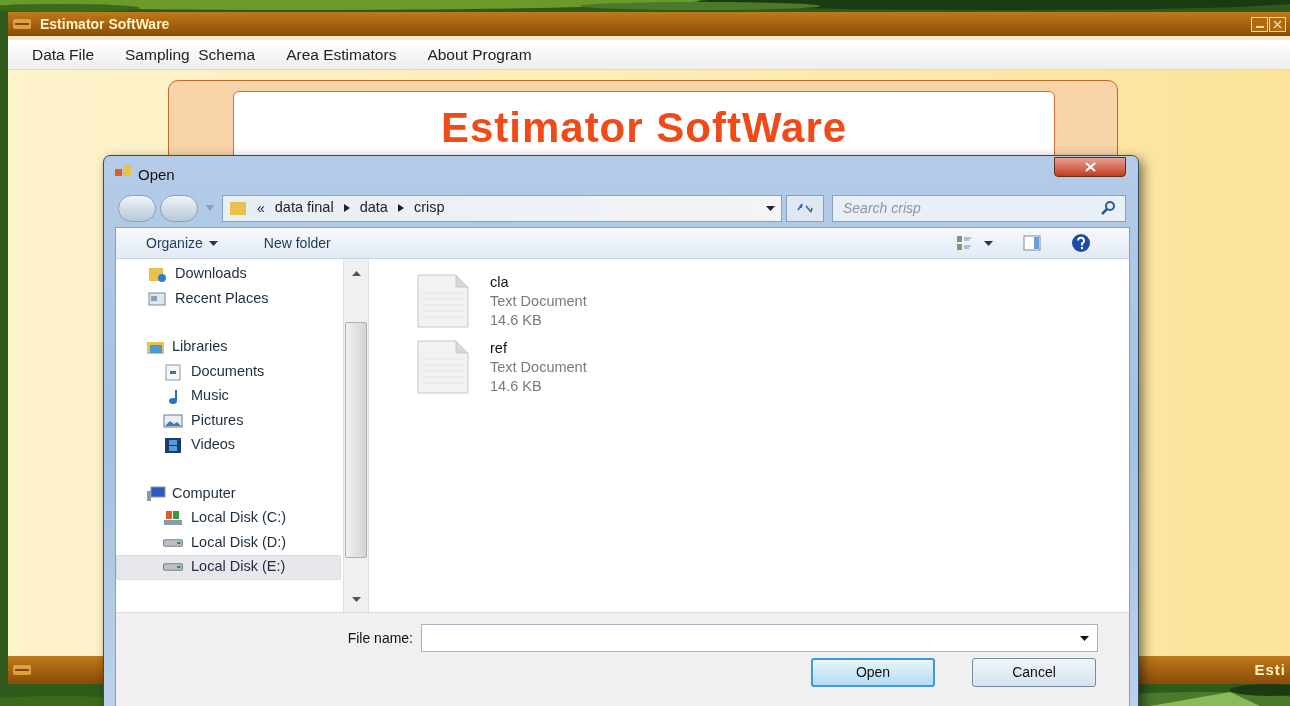 This screenshot has width=1290, height=706. Describe the element at coordinates (479, 54) in the screenshot. I see `menu-item: About Program` at that location.